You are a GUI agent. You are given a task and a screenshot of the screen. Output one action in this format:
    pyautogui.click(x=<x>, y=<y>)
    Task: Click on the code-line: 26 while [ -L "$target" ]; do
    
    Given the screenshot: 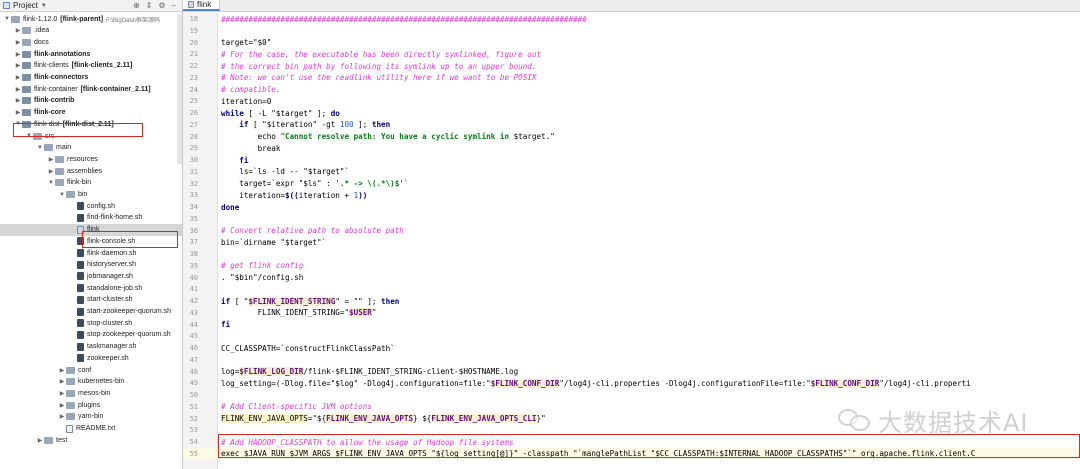 What is the action you would take?
    pyautogui.click(x=631, y=113)
    